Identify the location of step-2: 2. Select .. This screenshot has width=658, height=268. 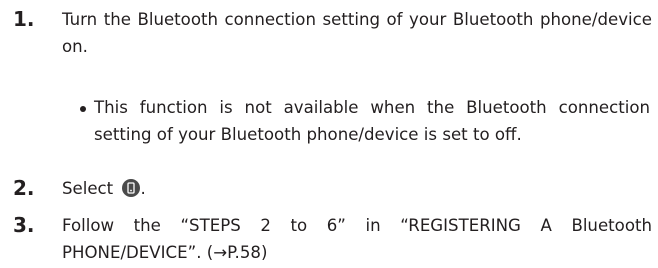
(329, 190).